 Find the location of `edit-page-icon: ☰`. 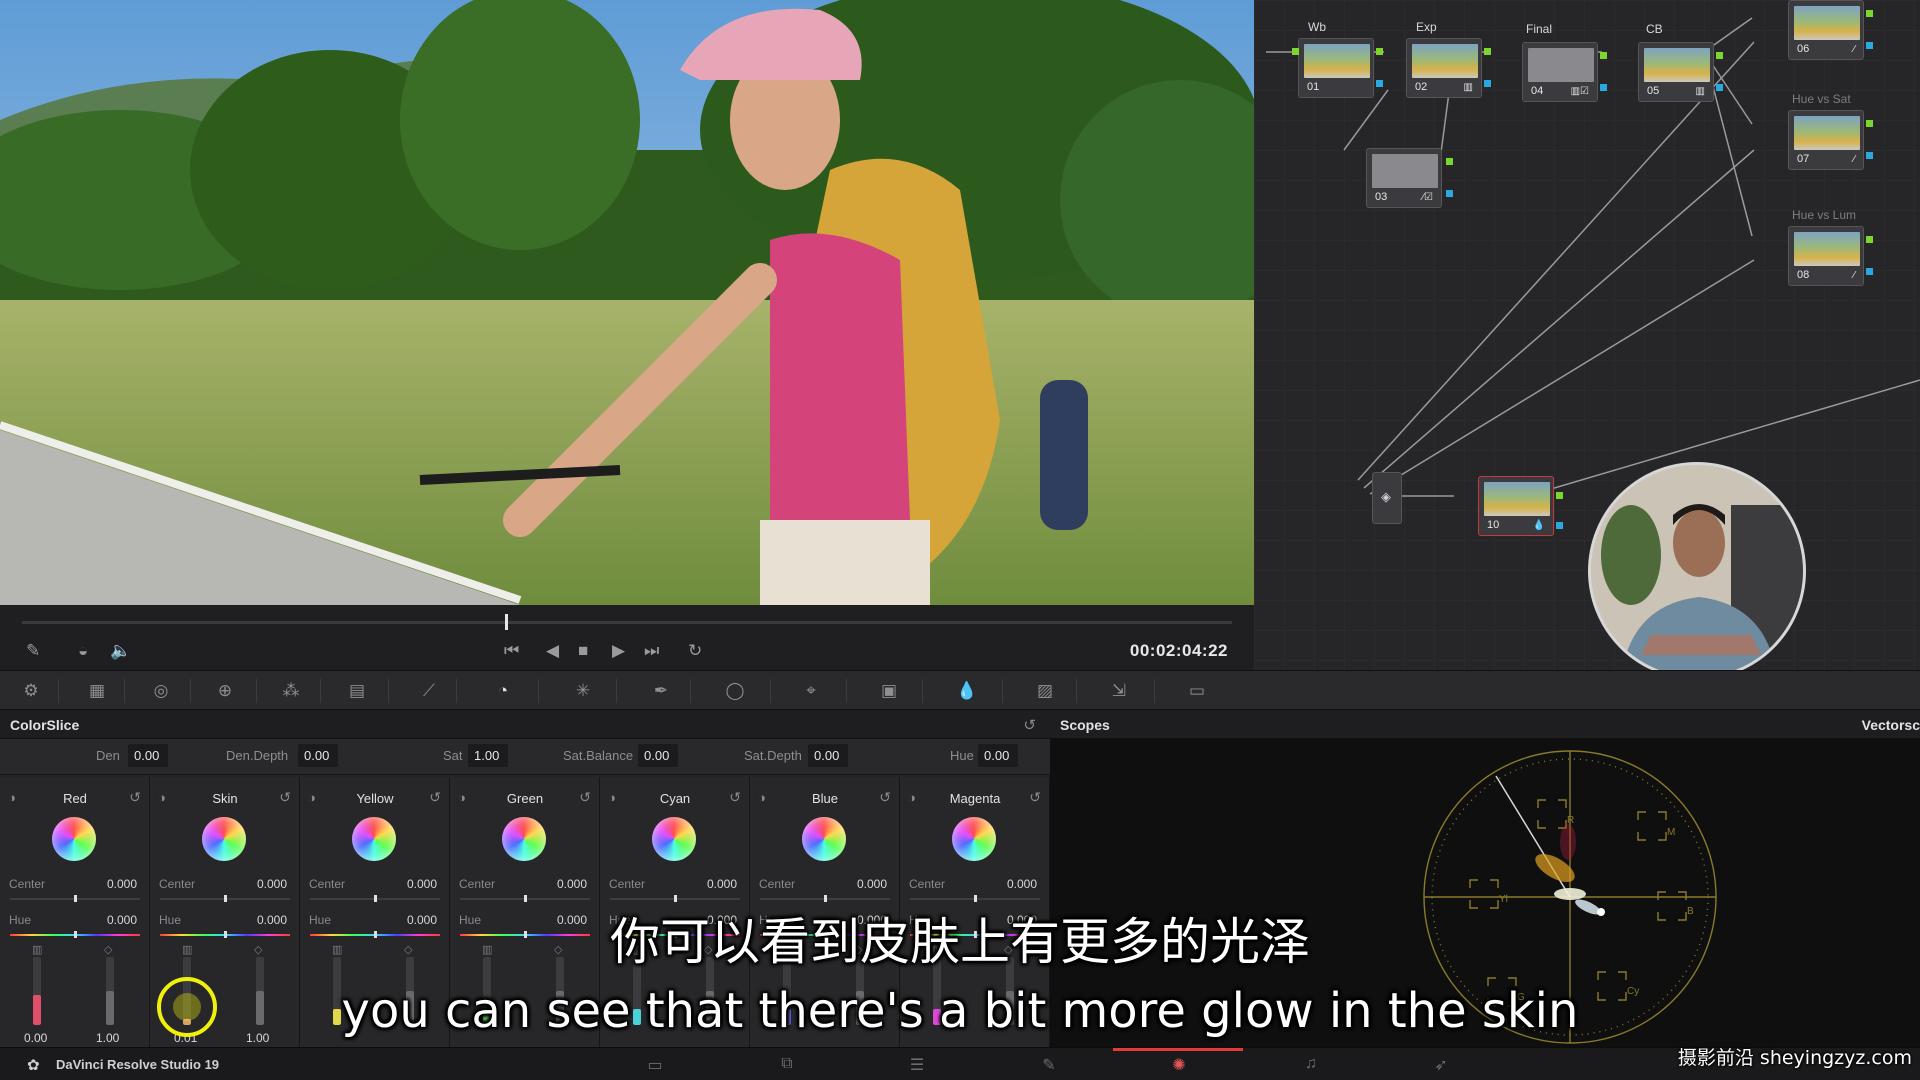

edit-page-icon: ☰ is located at coordinates (917, 1065).